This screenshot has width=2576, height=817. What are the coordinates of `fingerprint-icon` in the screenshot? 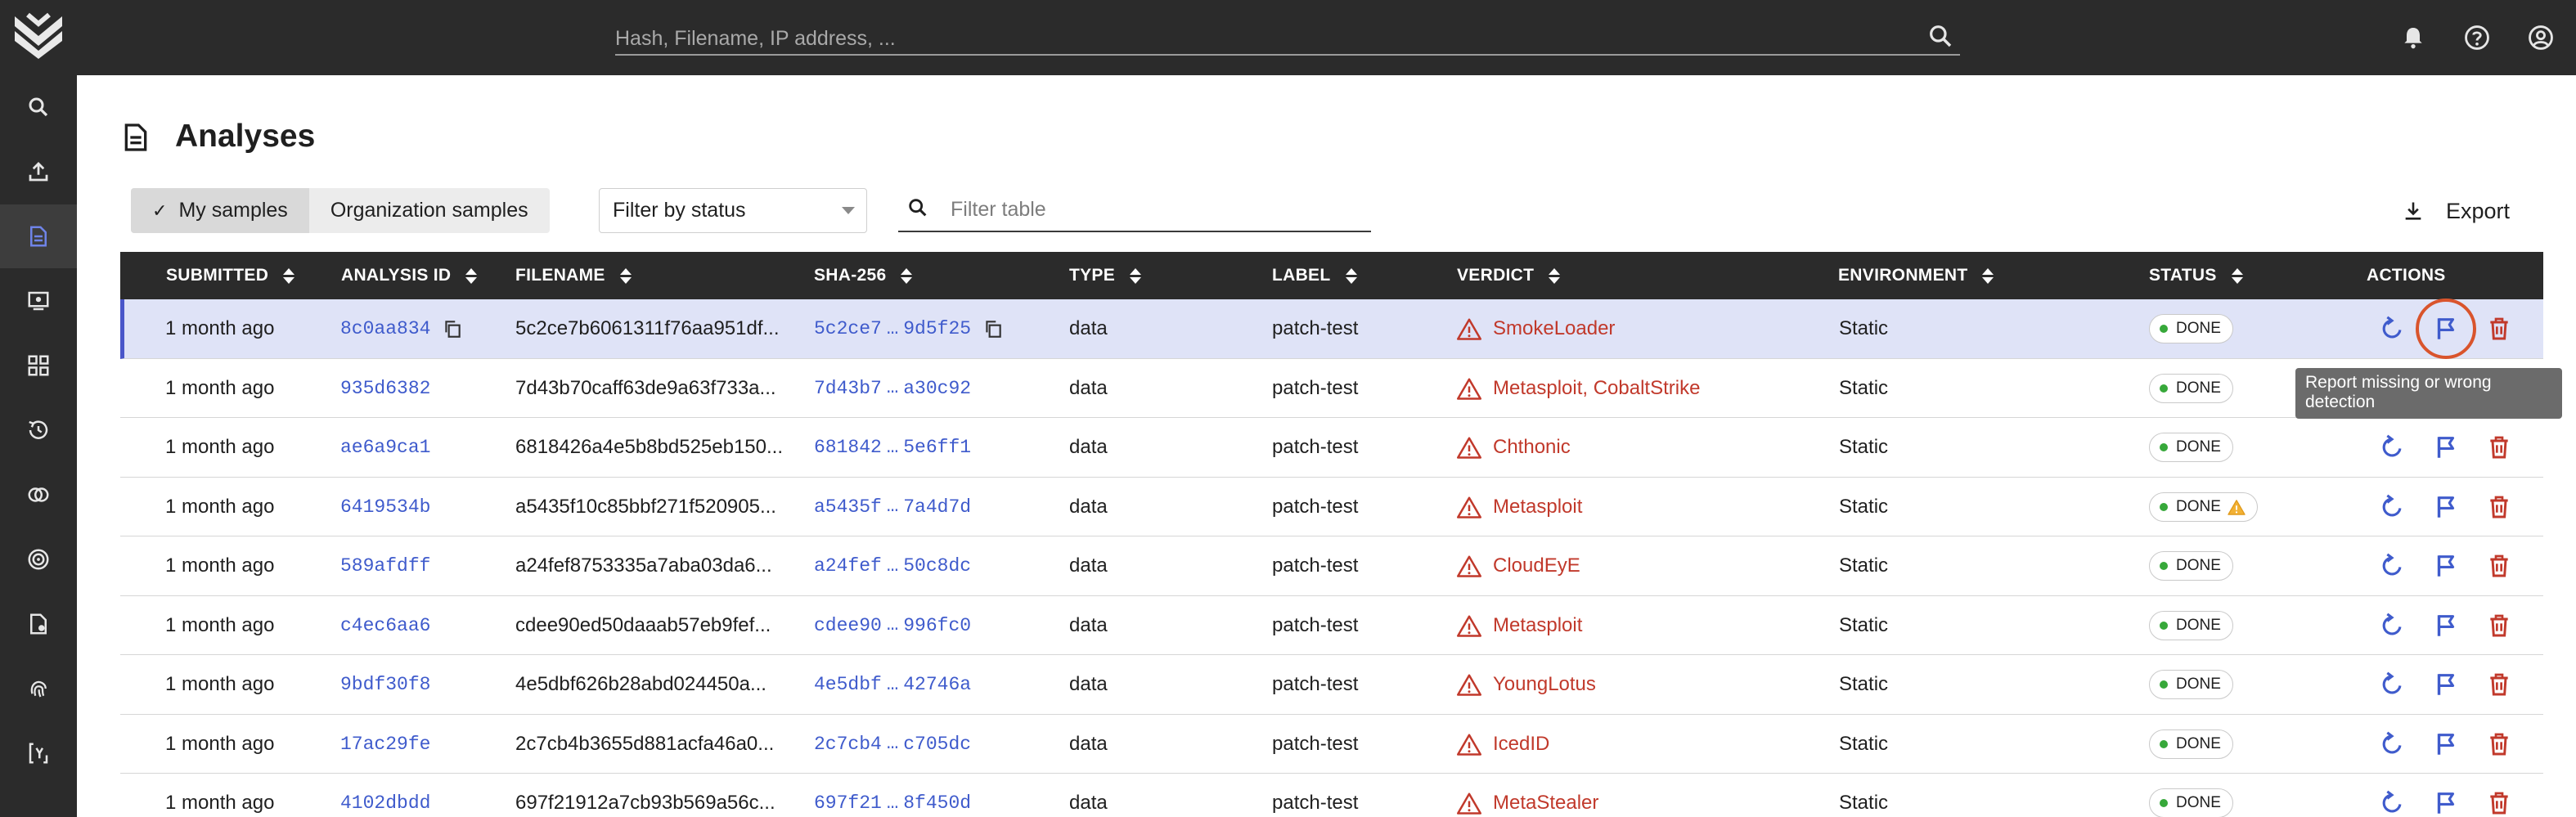 It's located at (38, 688).